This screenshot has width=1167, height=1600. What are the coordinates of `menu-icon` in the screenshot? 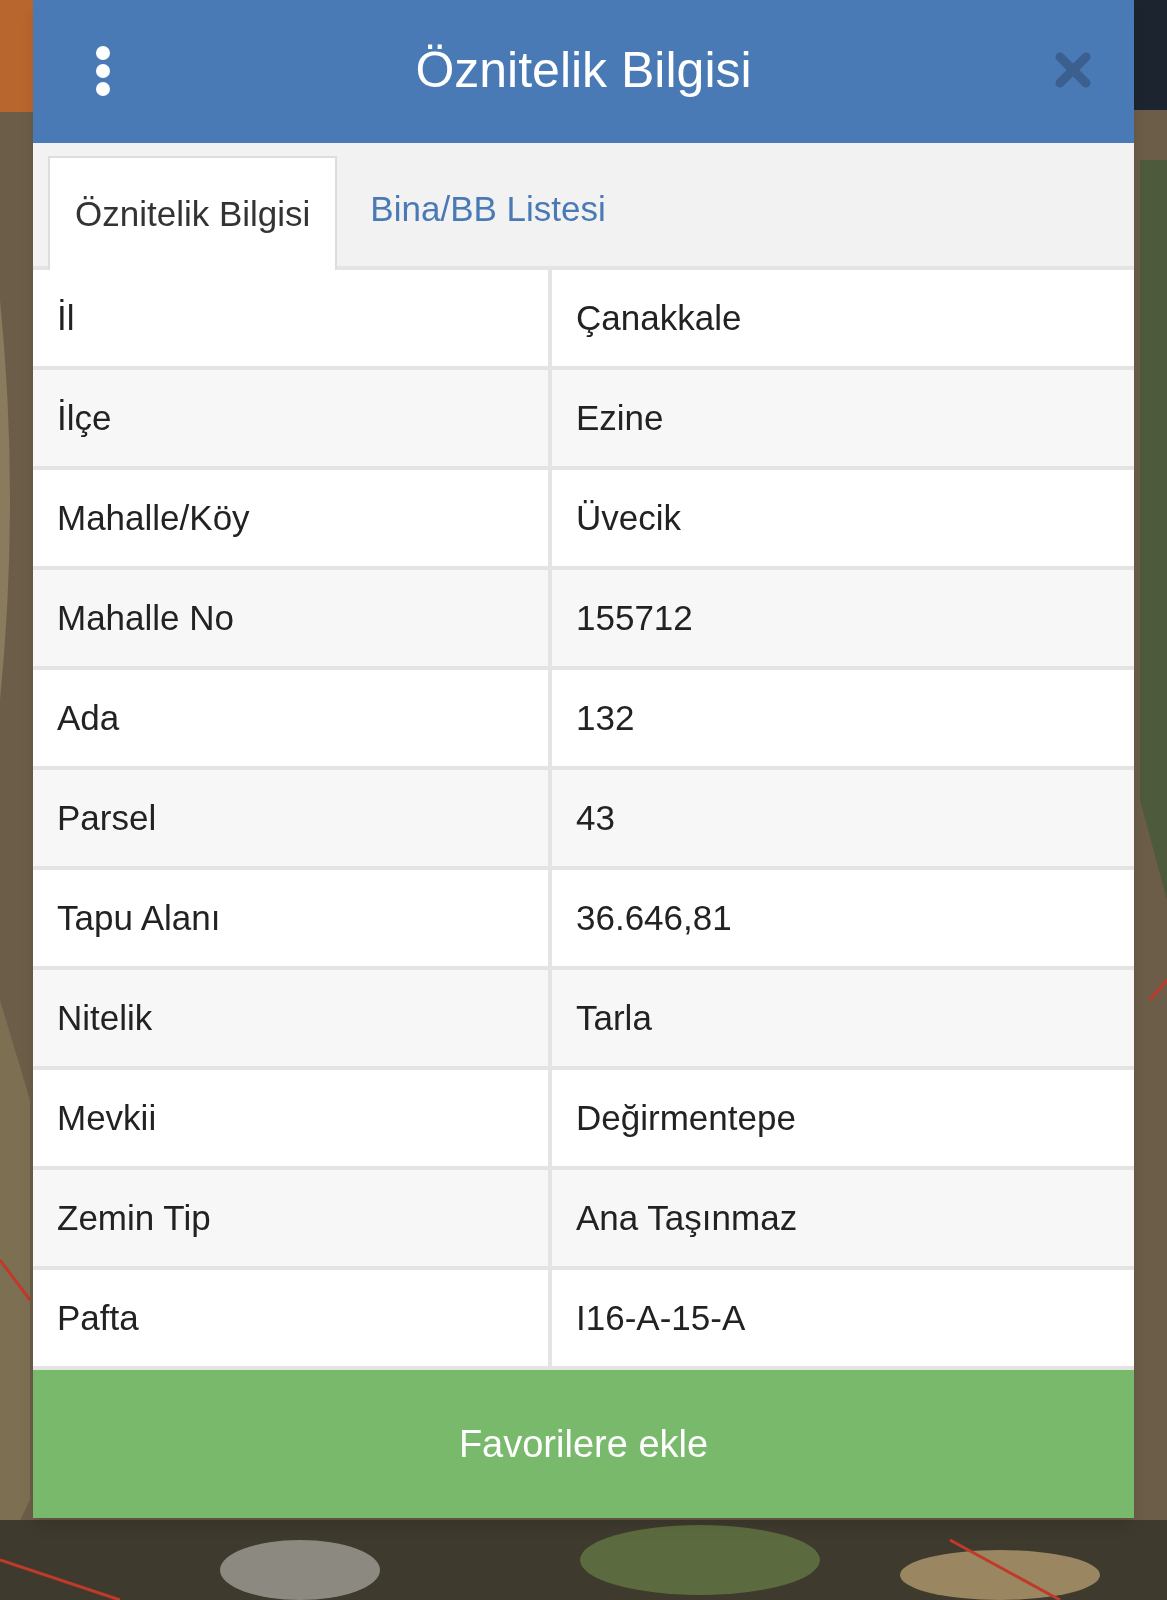 It's located at (103, 71).